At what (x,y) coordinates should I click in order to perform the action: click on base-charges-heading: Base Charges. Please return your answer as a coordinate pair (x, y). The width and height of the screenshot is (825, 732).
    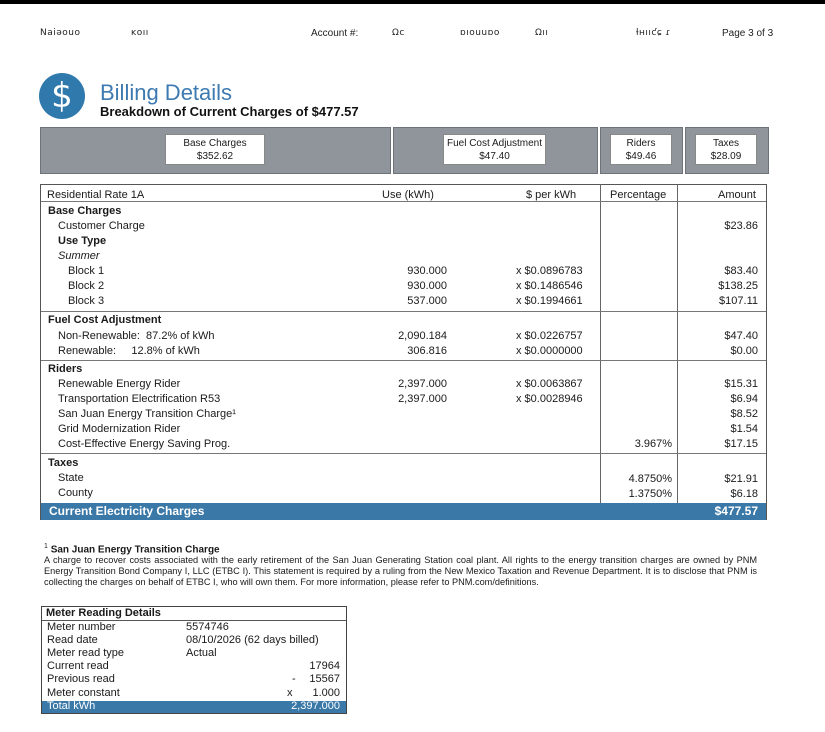
    Looking at the image, I should click on (85, 211).